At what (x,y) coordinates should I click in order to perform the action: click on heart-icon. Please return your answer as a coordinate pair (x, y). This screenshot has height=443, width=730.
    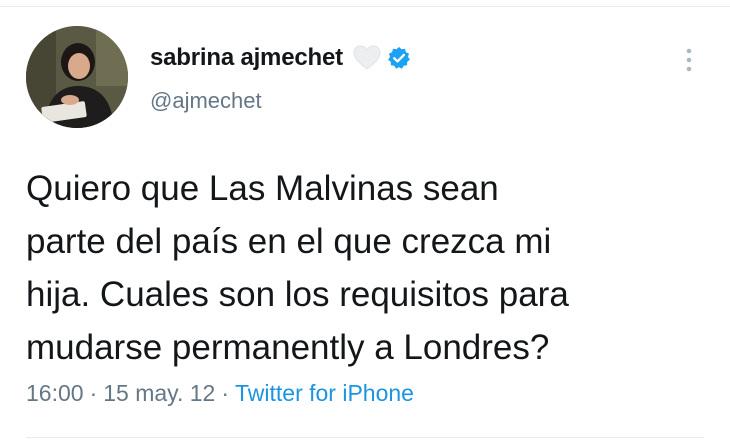
    Looking at the image, I should click on (367, 58).